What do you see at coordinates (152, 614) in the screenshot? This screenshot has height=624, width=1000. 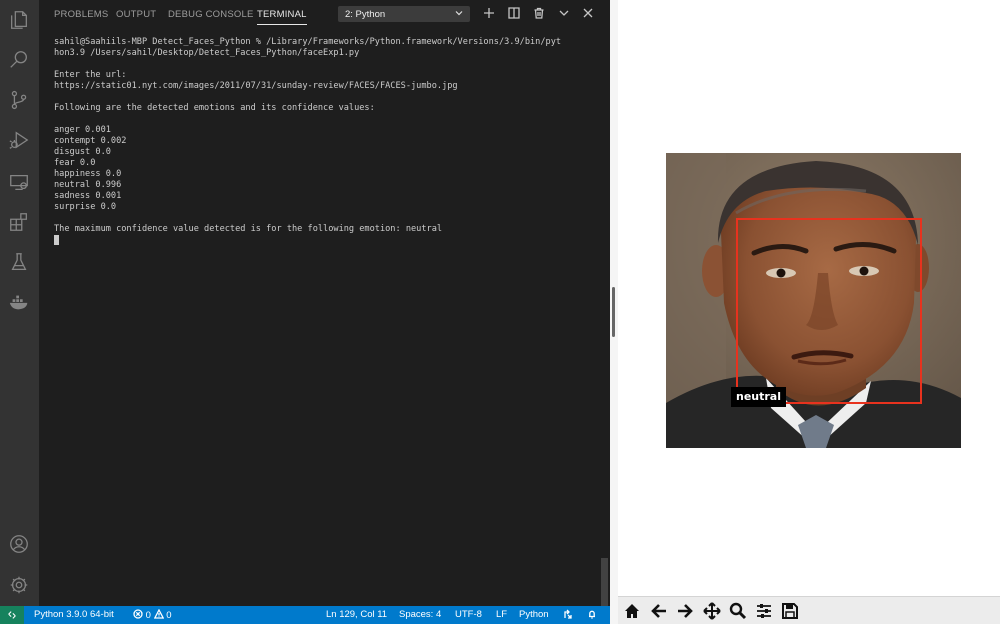 I see `problems-indicator: 0 0` at bounding box center [152, 614].